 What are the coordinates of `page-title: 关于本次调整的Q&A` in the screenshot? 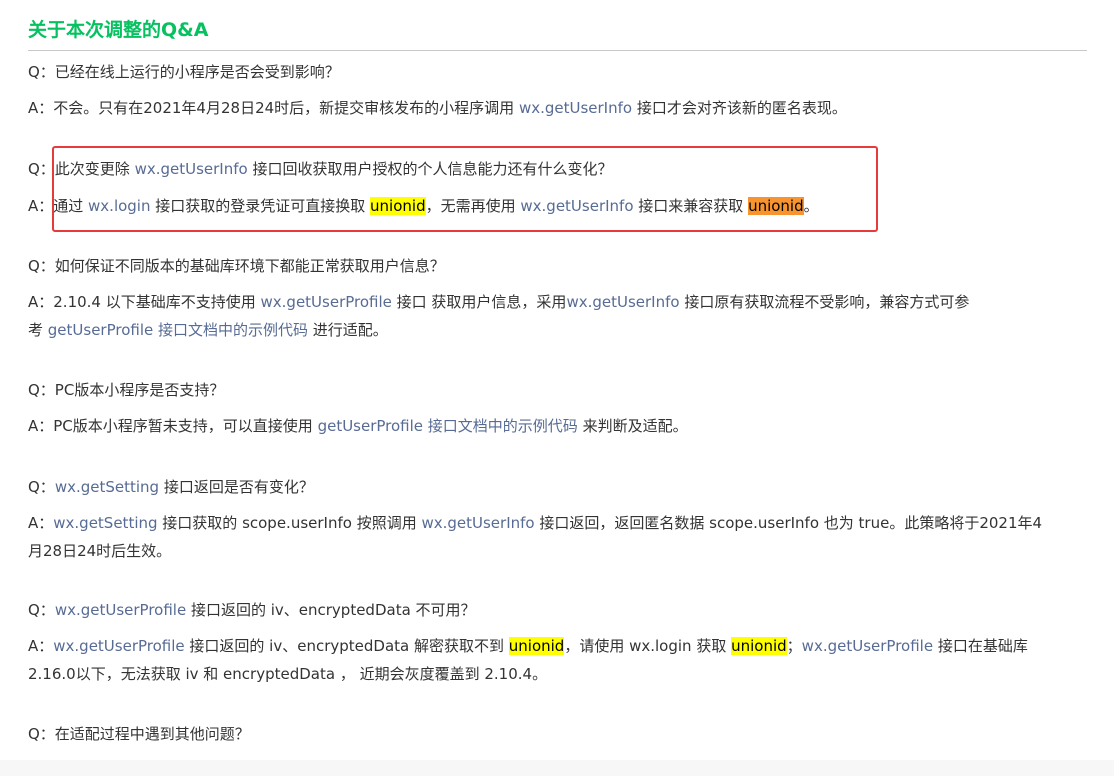 It's located at (118, 30).